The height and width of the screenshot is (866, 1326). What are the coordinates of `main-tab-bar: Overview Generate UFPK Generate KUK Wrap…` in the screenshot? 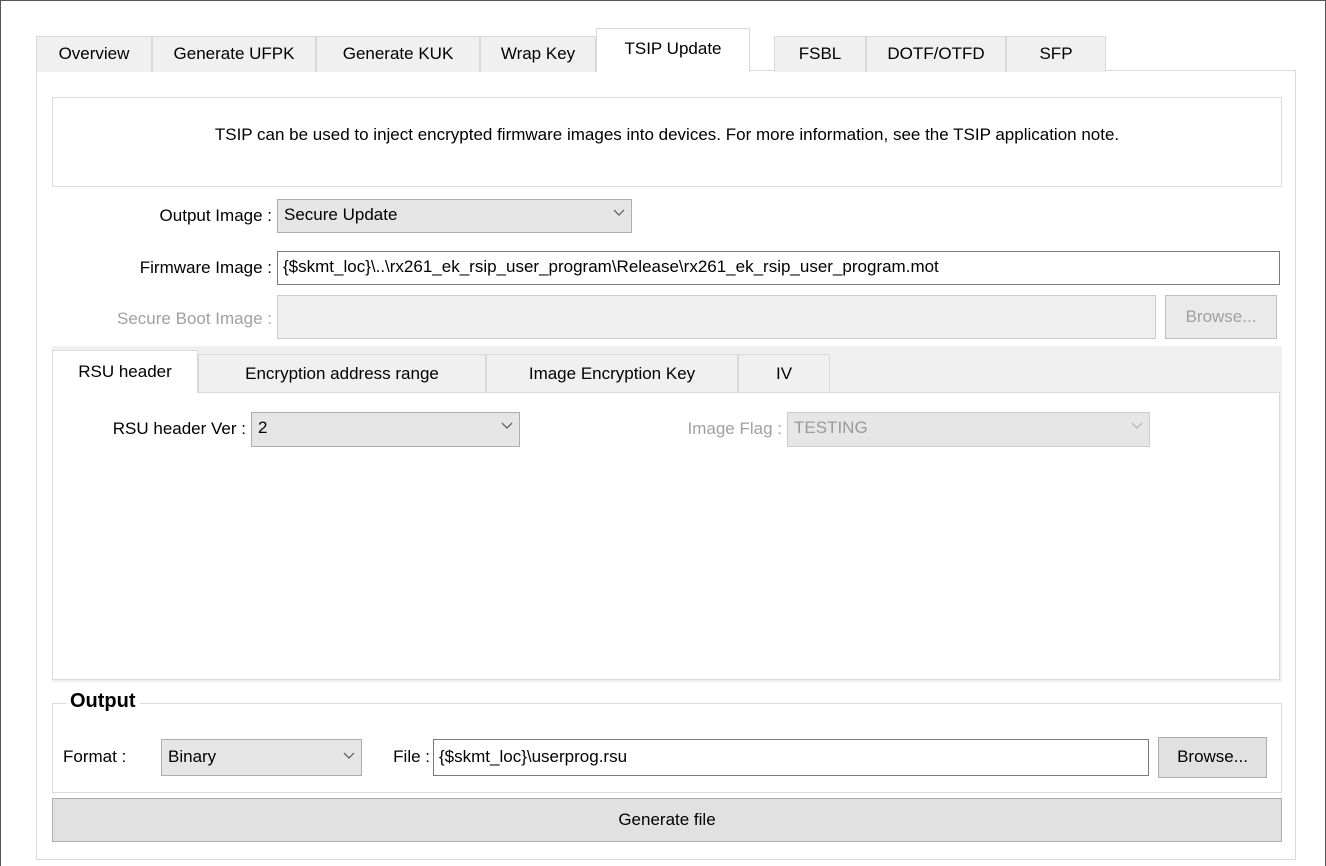 It's located at (666, 50).